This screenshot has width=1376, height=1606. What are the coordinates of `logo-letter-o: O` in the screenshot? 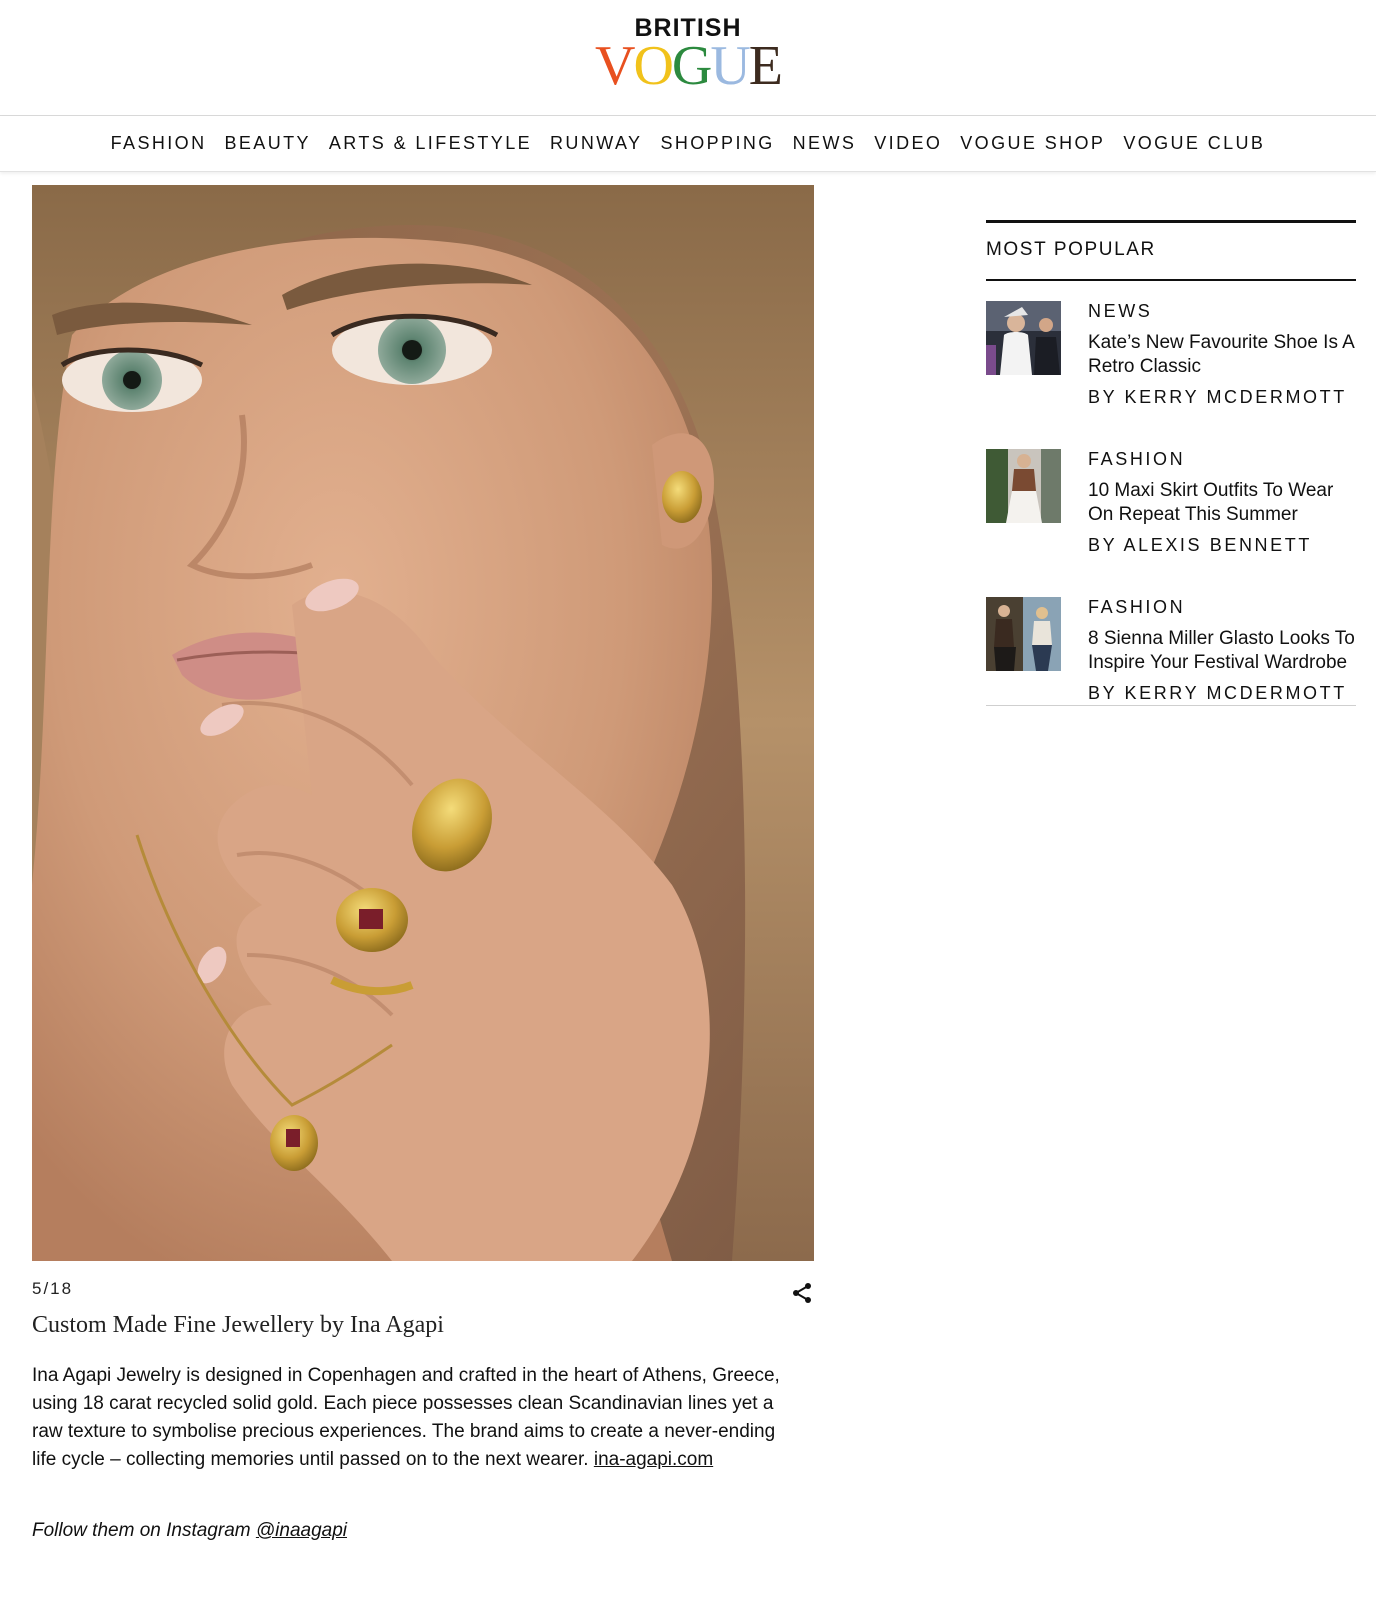 It's located at (653, 66).